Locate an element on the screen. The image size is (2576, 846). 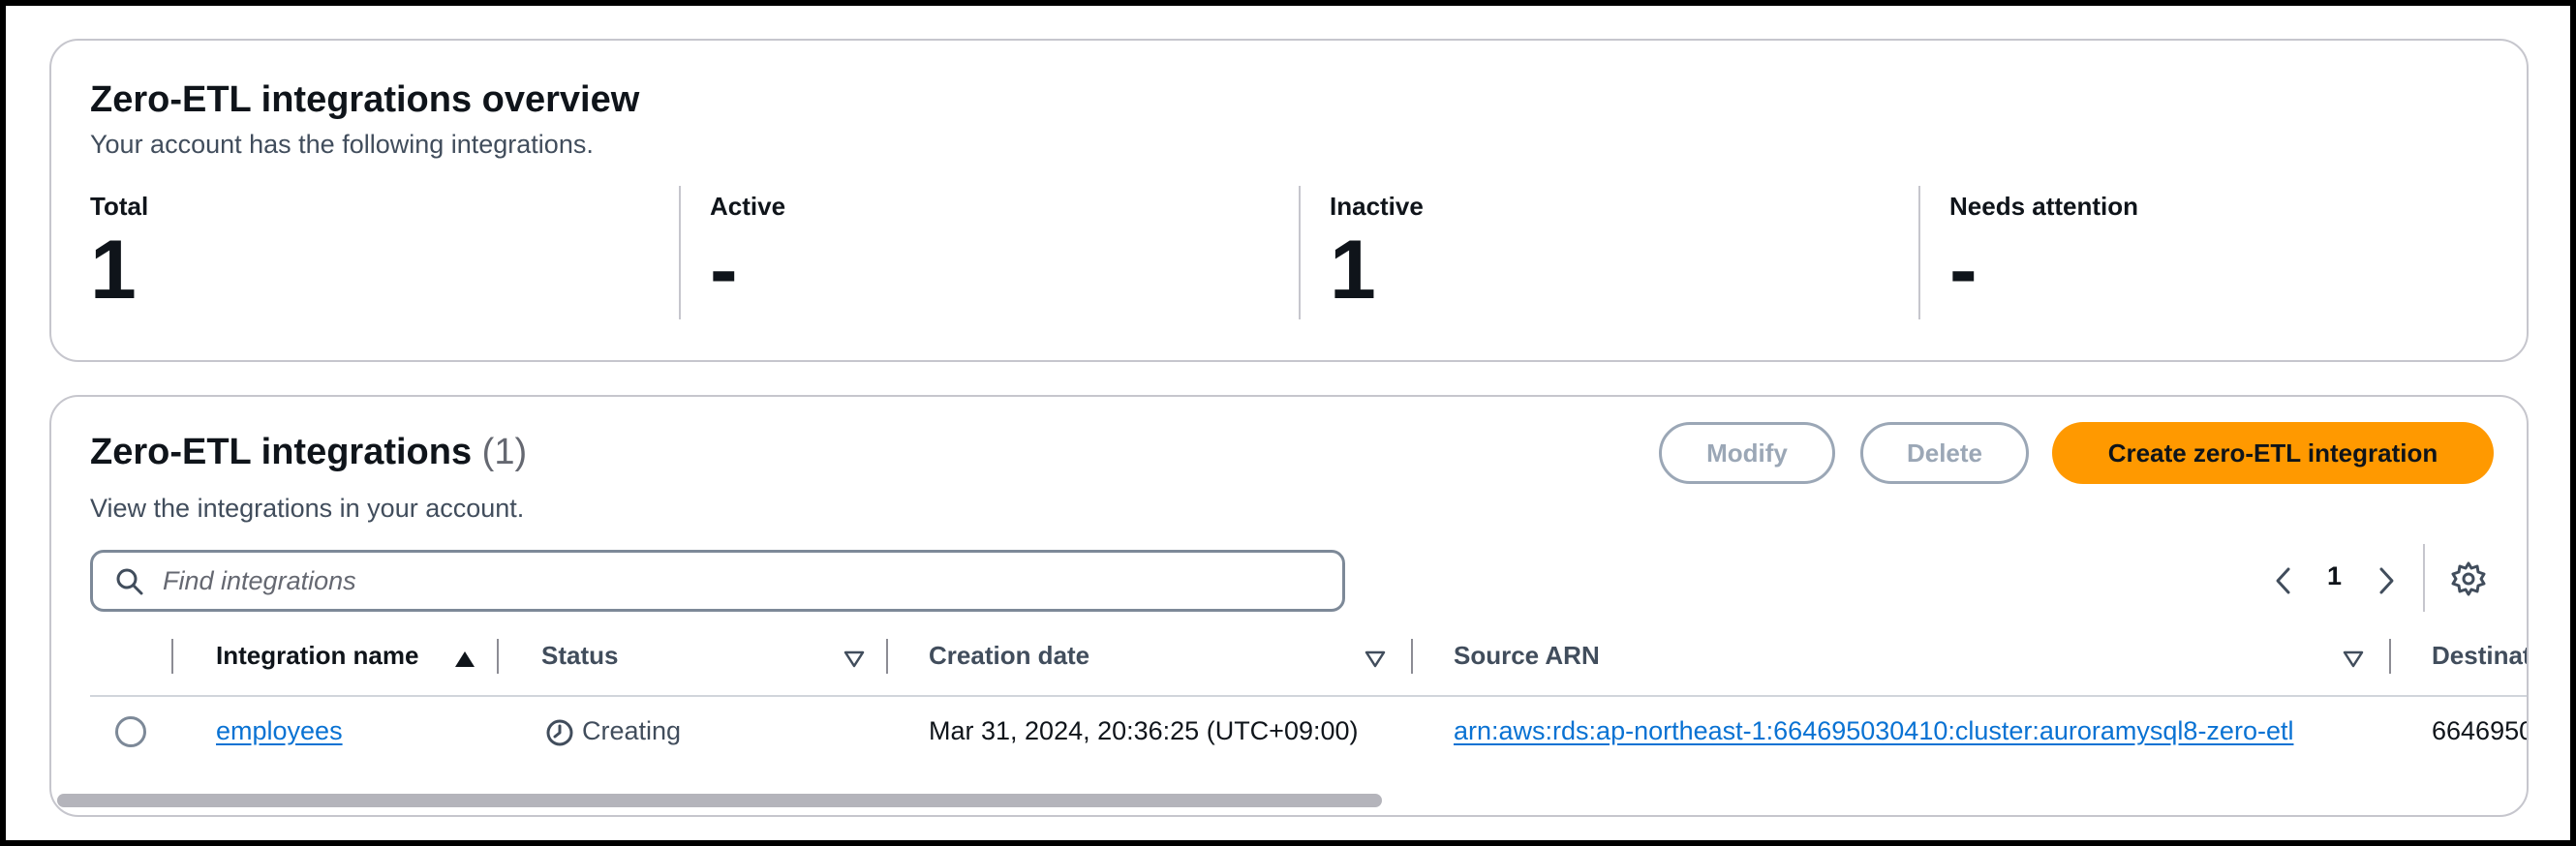
search-icon is located at coordinates (129, 582).